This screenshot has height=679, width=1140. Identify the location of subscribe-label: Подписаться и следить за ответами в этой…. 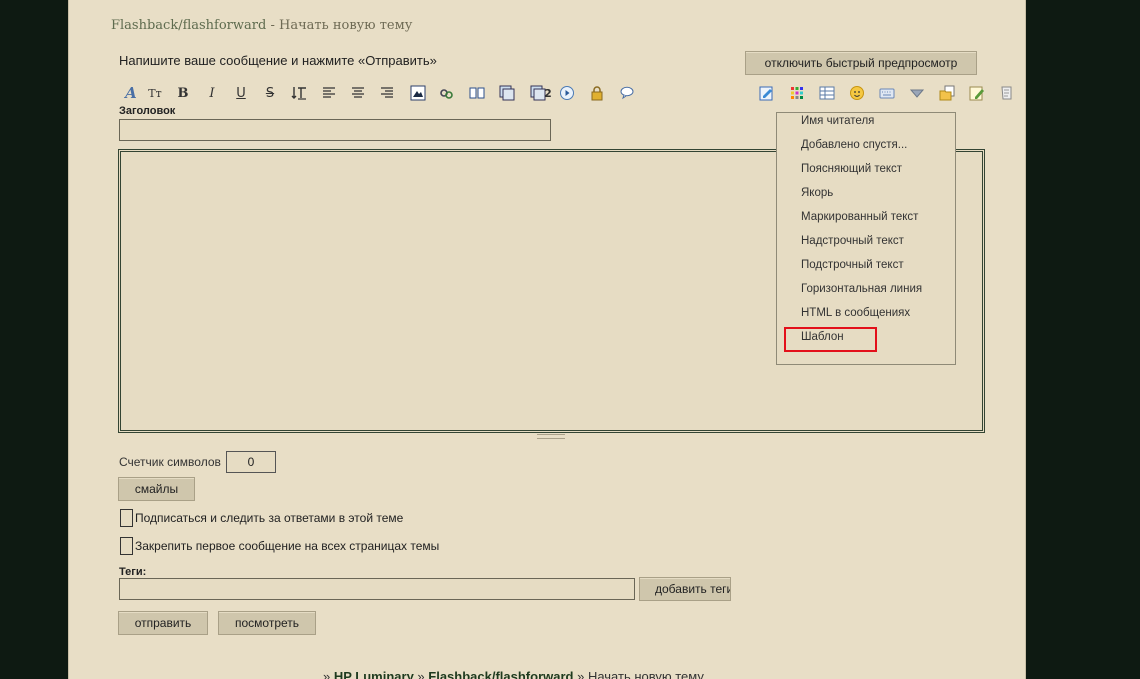
(269, 518).